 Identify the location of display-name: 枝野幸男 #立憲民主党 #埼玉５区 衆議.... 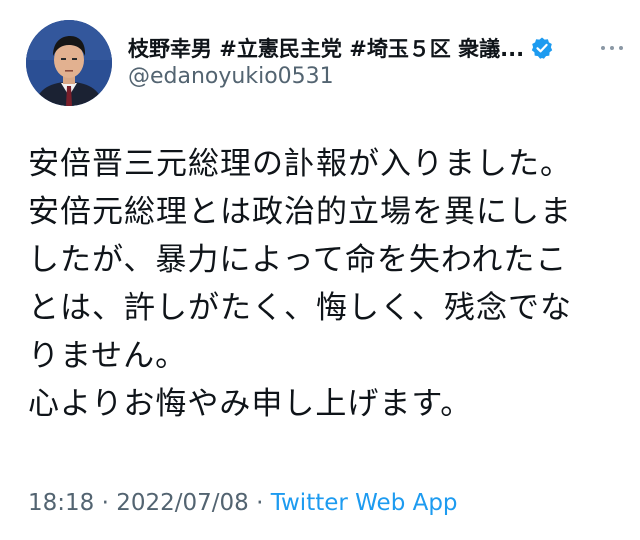
(326, 48).